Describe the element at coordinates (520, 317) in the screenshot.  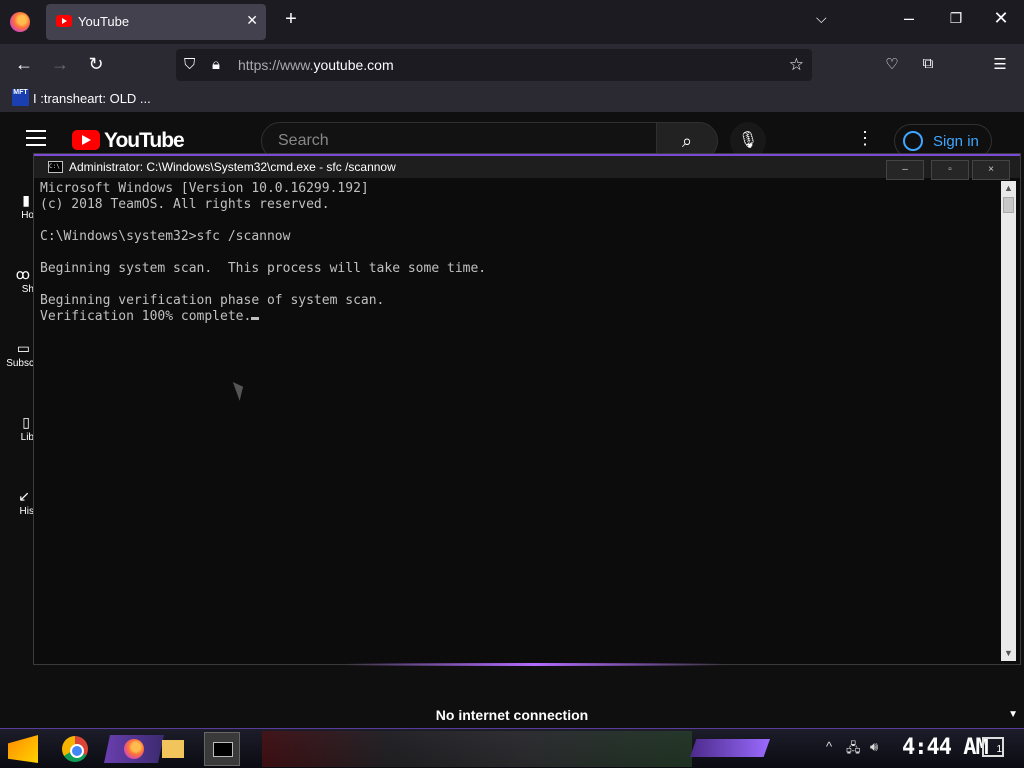
I see `cmd-line-last: Verification 100% complete.` at that location.